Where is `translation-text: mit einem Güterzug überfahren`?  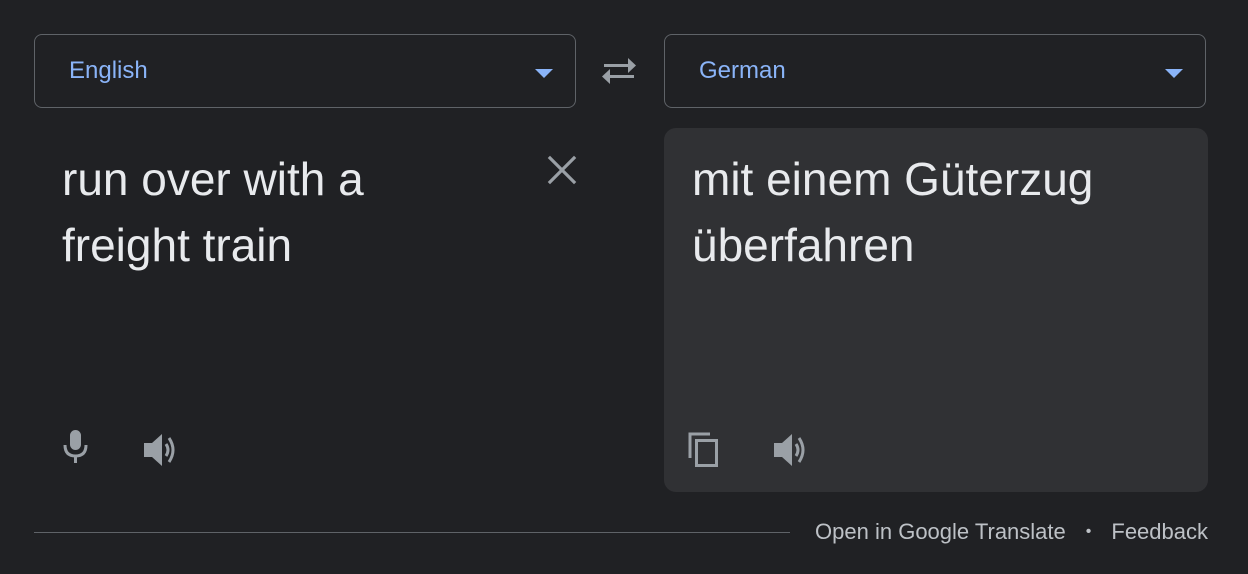 translation-text: mit einem Güterzug überfahren is located at coordinates (893, 212).